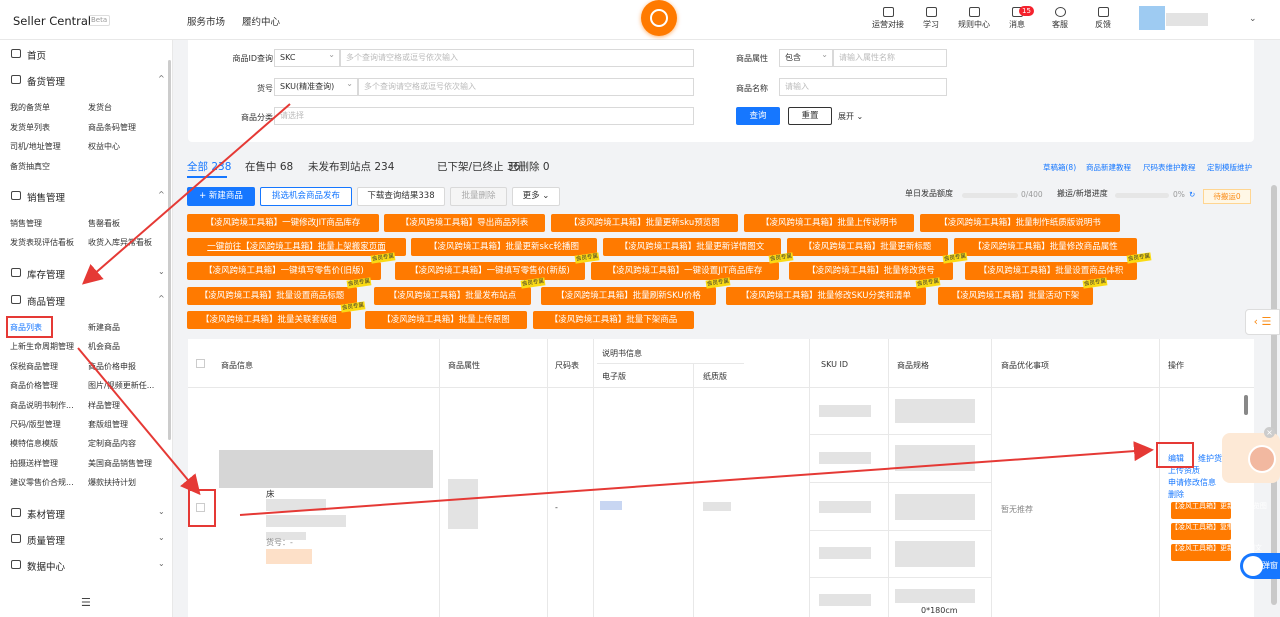 Image resolution: width=1280 pixels, height=617 pixels. I want to click on tab-unpublished: 未发布到站点 234, so click(351, 166).